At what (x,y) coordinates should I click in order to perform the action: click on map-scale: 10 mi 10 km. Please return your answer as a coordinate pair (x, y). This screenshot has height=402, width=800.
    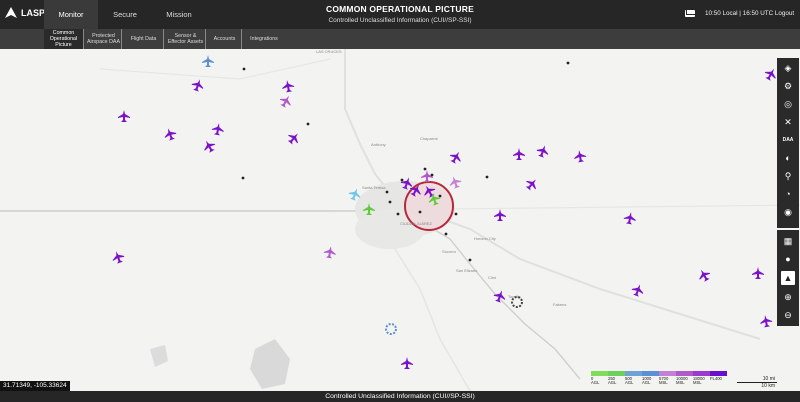
    Looking at the image, I should click on (757, 382).